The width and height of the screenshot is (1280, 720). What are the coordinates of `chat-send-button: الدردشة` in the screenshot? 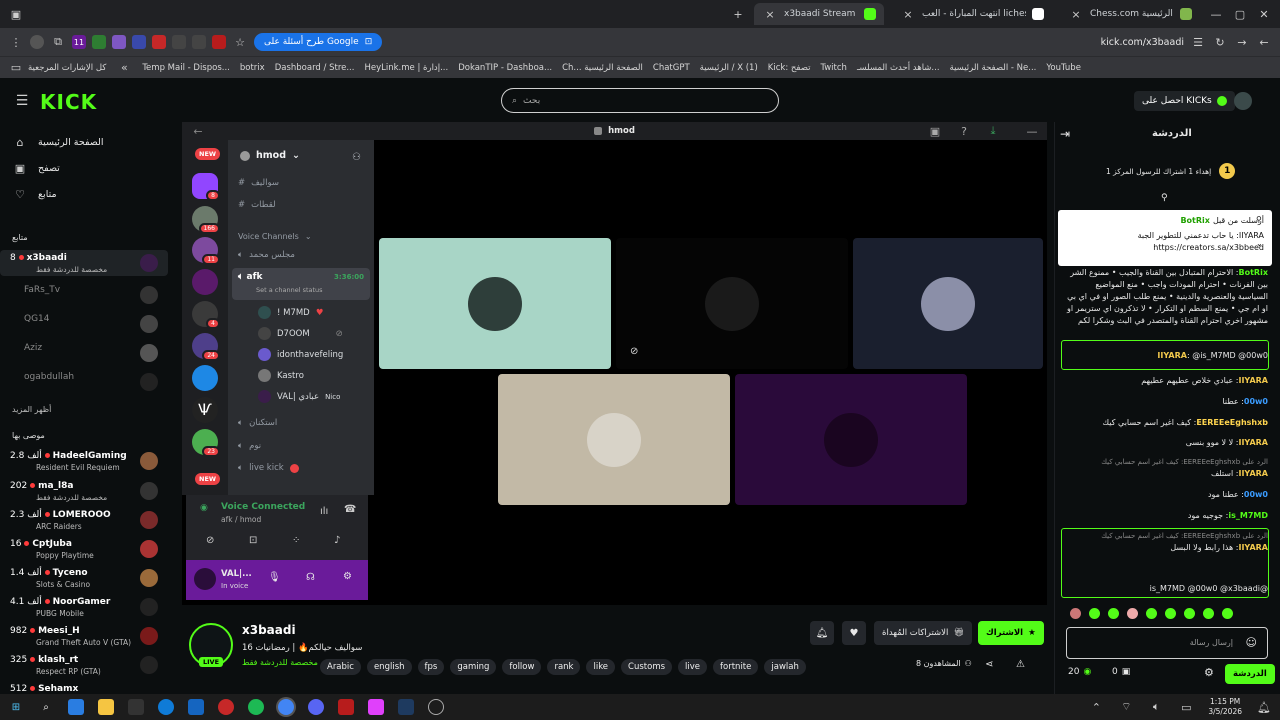 It's located at (1250, 674).